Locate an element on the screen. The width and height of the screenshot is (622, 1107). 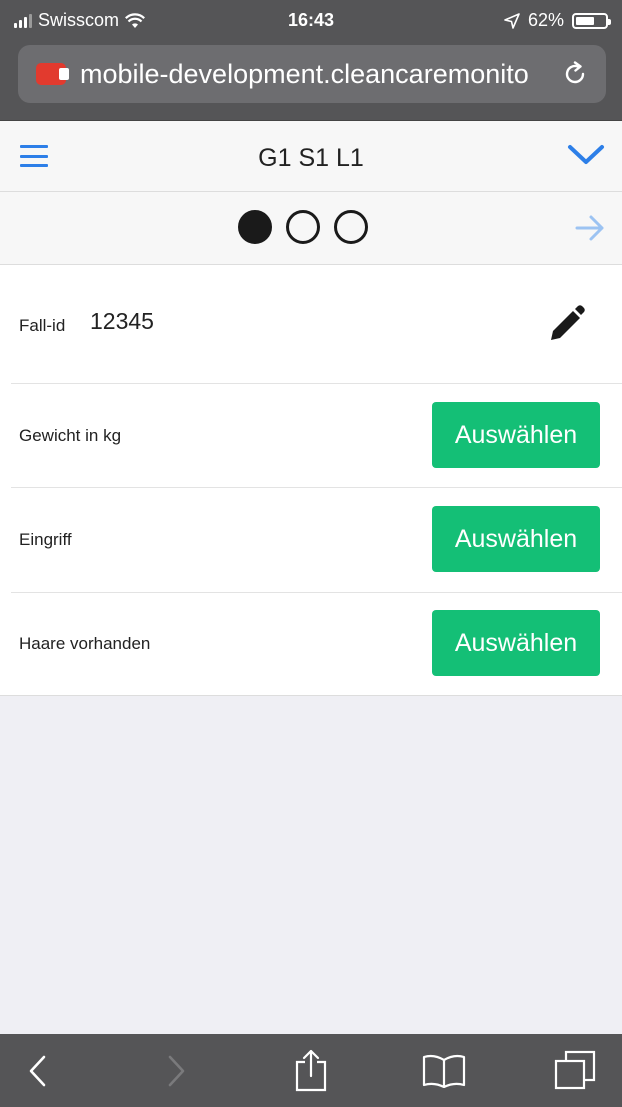
forward-icon is located at coordinates (176, 1071).